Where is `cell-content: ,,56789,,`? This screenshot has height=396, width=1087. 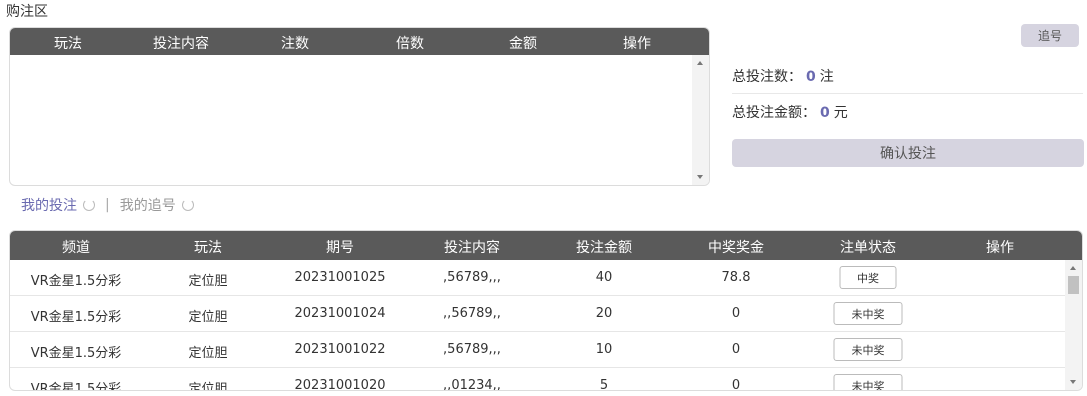 cell-content: ,,56789,, is located at coordinates (472, 313).